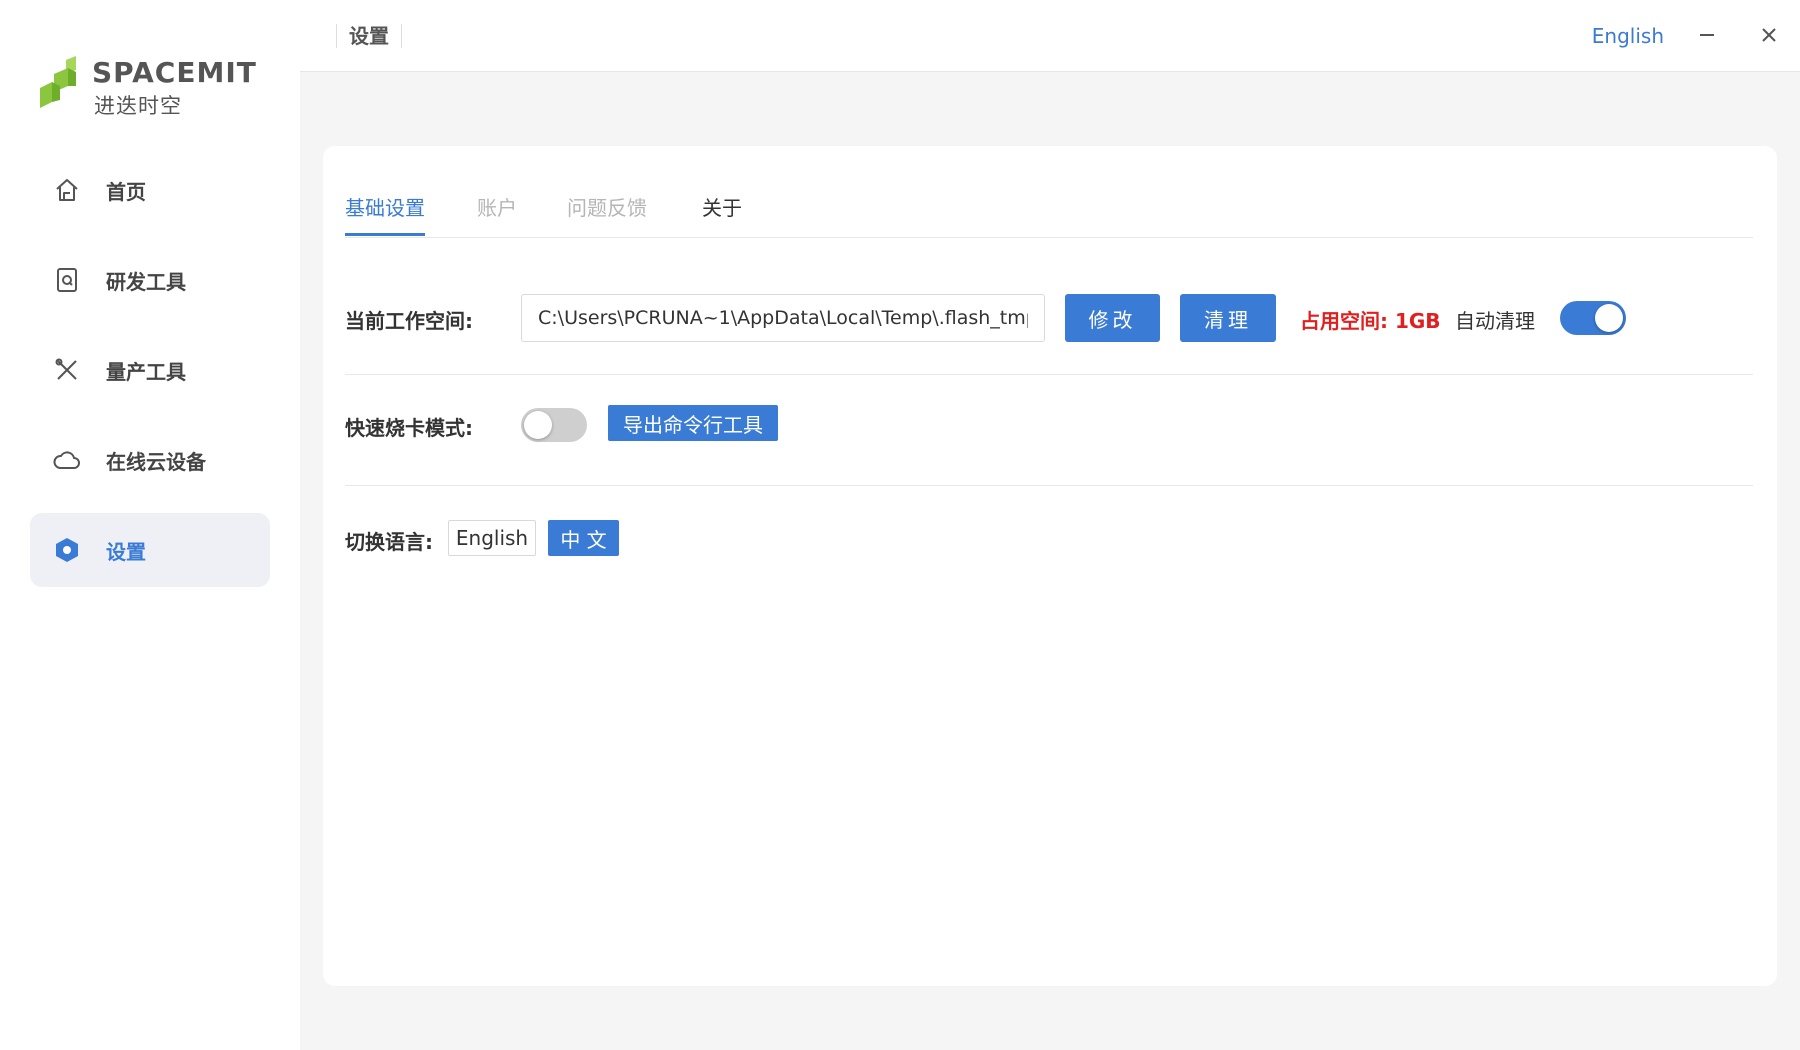 The height and width of the screenshot is (1050, 1800). I want to click on cloud-icon, so click(67, 460).